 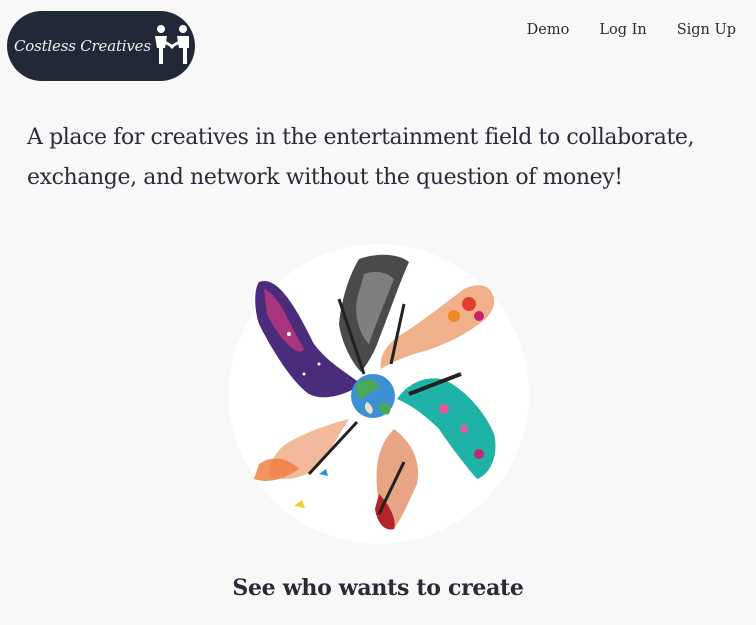 What do you see at coordinates (548, 30) in the screenshot?
I see `nav-demo-link: Demo` at bounding box center [548, 30].